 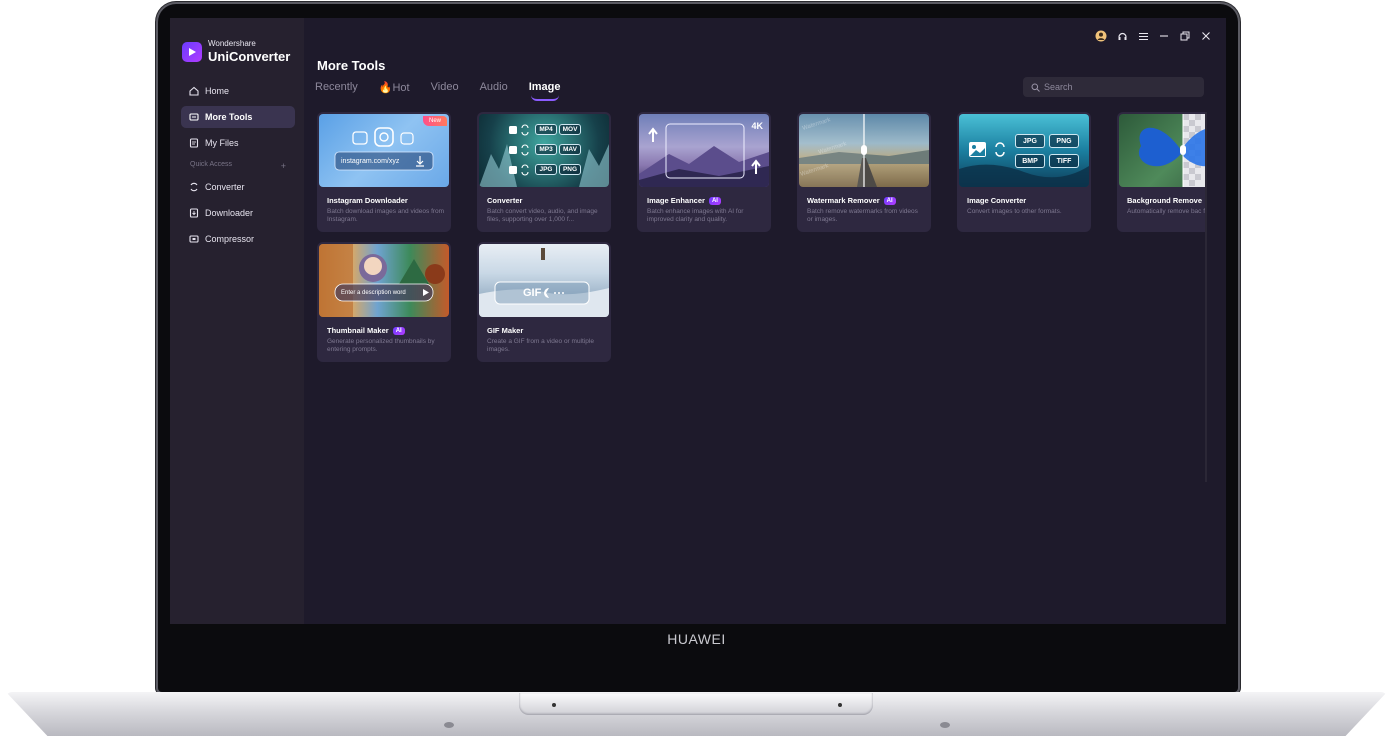 What do you see at coordinates (238, 91) in the screenshot?
I see `sidebar-item-home: Home` at bounding box center [238, 91].